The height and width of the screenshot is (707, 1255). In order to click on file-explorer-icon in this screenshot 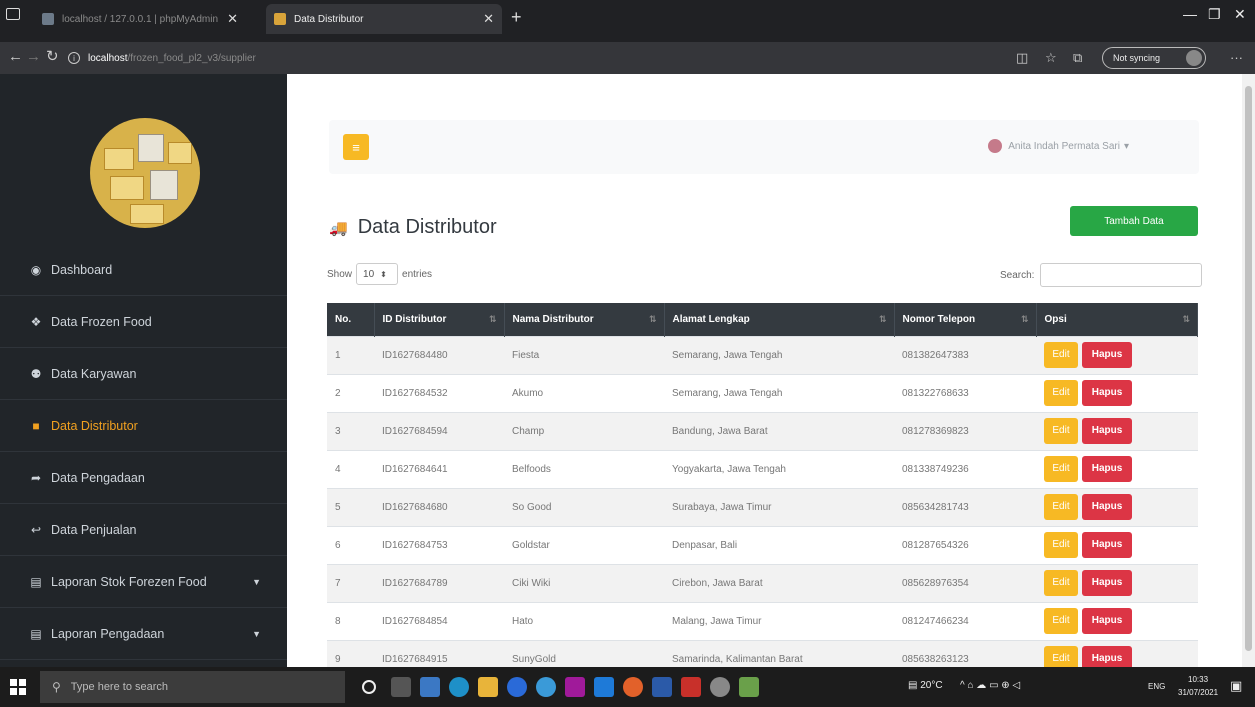, I will do `click(488, 687)`.